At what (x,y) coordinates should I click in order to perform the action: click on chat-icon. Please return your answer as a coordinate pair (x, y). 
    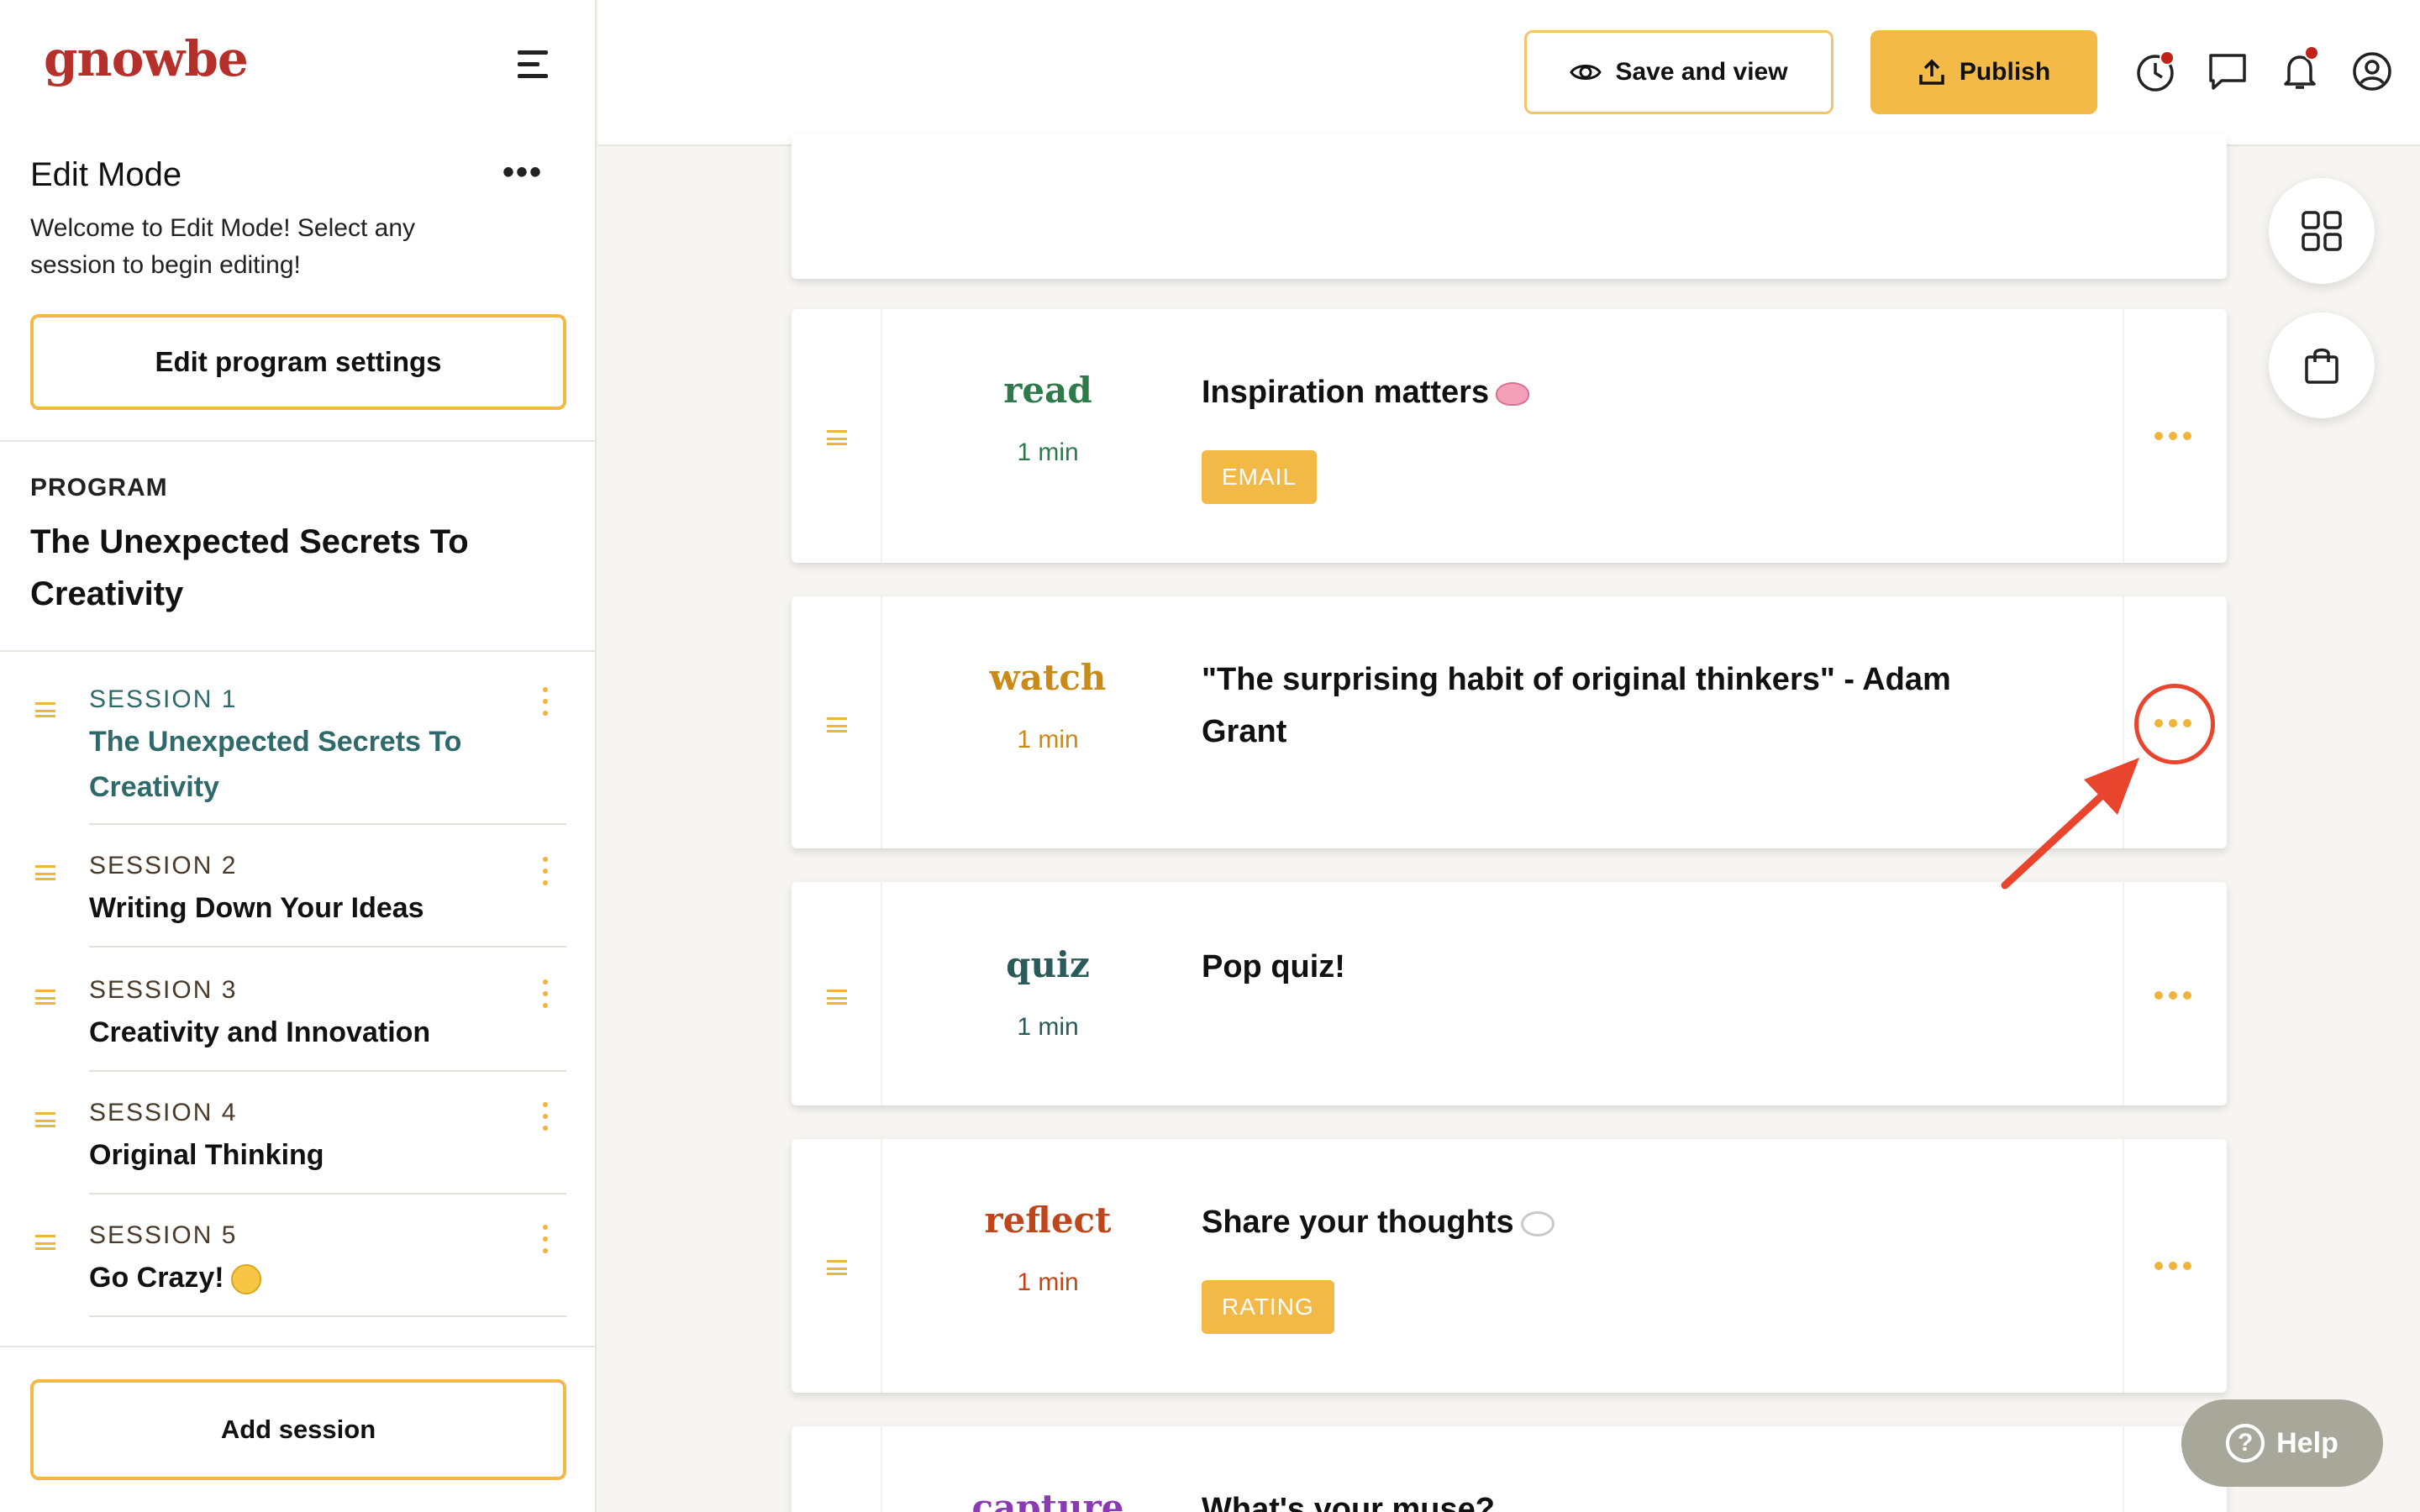
    Looking at the image, I should click on (2228, 71).